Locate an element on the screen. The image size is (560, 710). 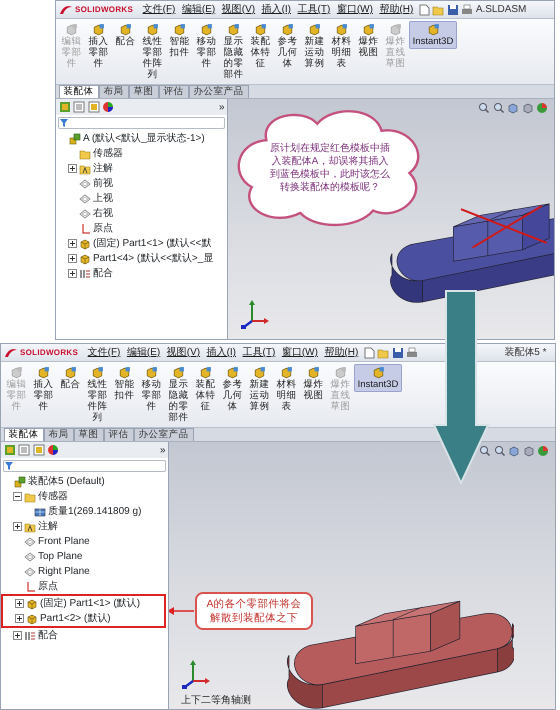
tree-item: Part1<2> (默认) is located at coordinates (75, 618).